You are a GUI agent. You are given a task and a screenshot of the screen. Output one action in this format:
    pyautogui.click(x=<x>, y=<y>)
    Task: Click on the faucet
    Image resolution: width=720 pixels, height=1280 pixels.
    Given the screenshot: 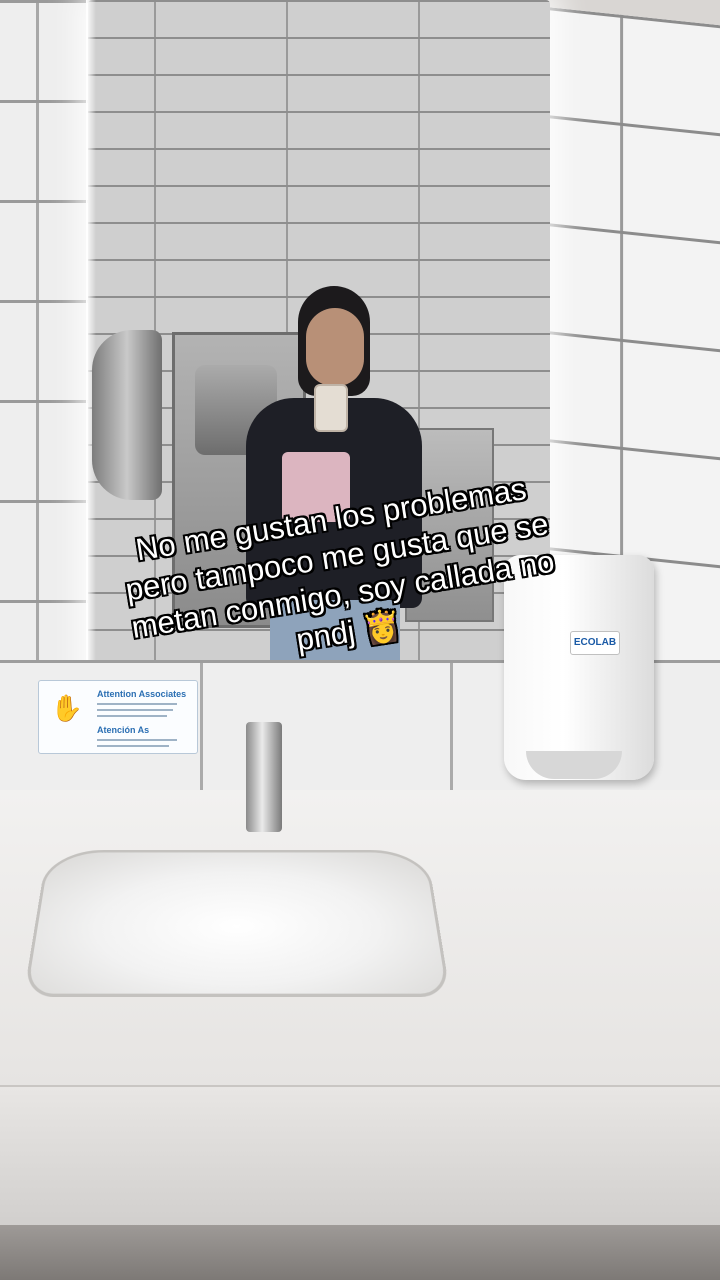 What is the action you would take?
    pyautogui.click(x=264, y=777)
    